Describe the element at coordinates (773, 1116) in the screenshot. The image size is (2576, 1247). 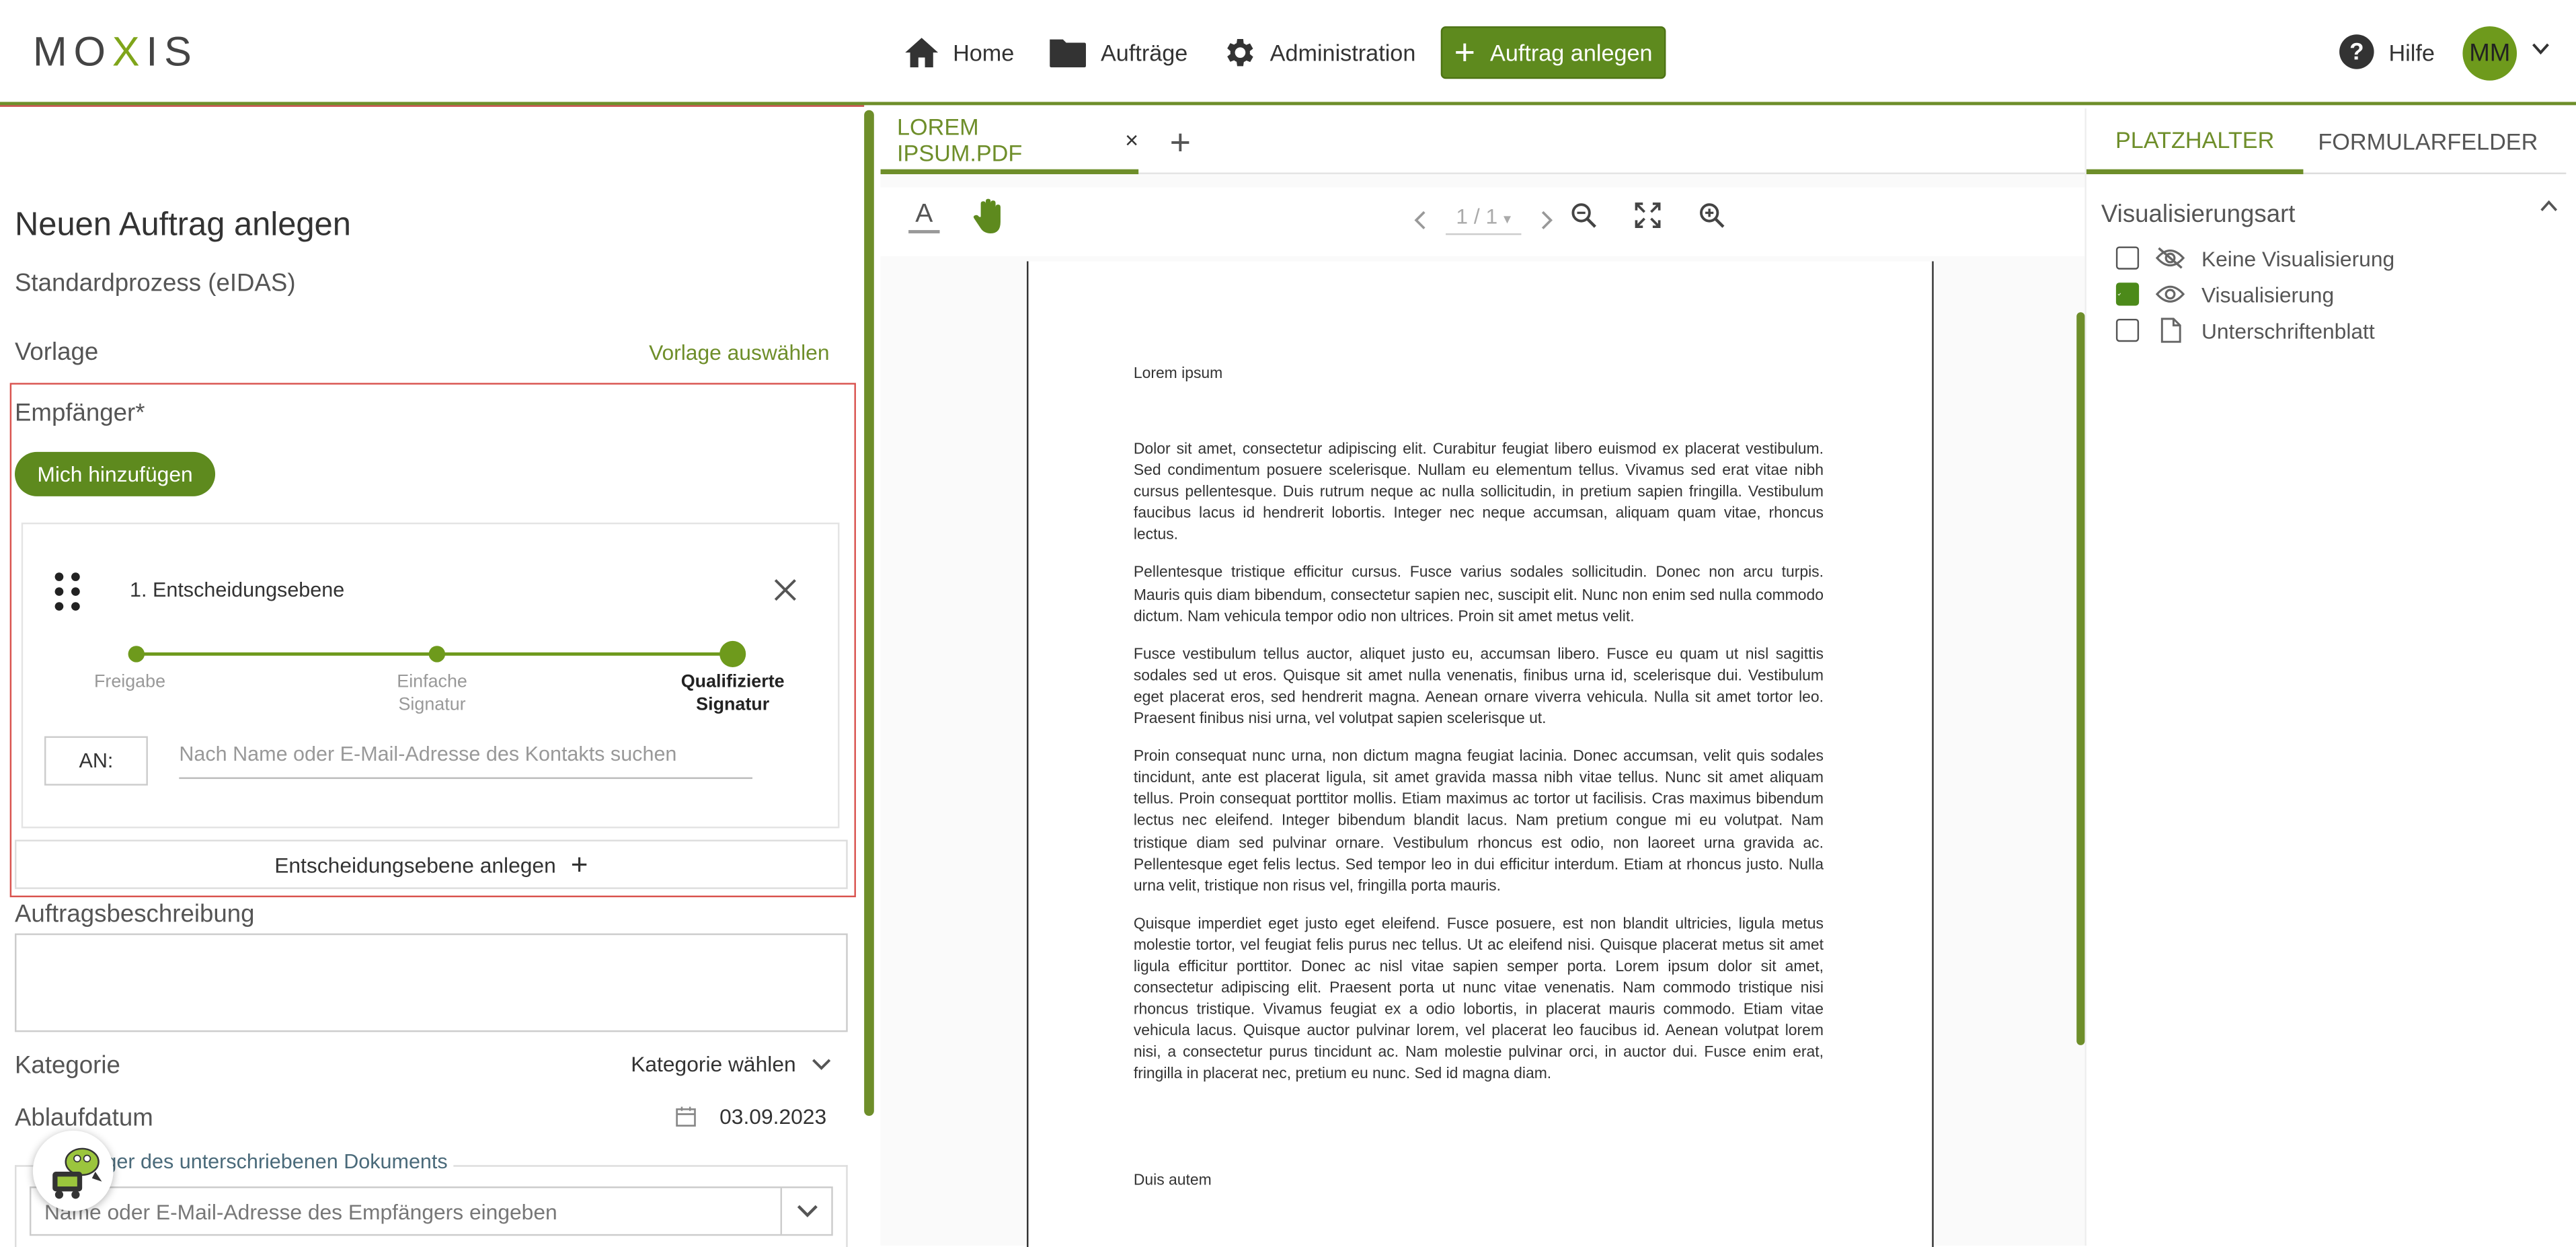
I see `expiry-date-value: 03.09.2023` at that location.